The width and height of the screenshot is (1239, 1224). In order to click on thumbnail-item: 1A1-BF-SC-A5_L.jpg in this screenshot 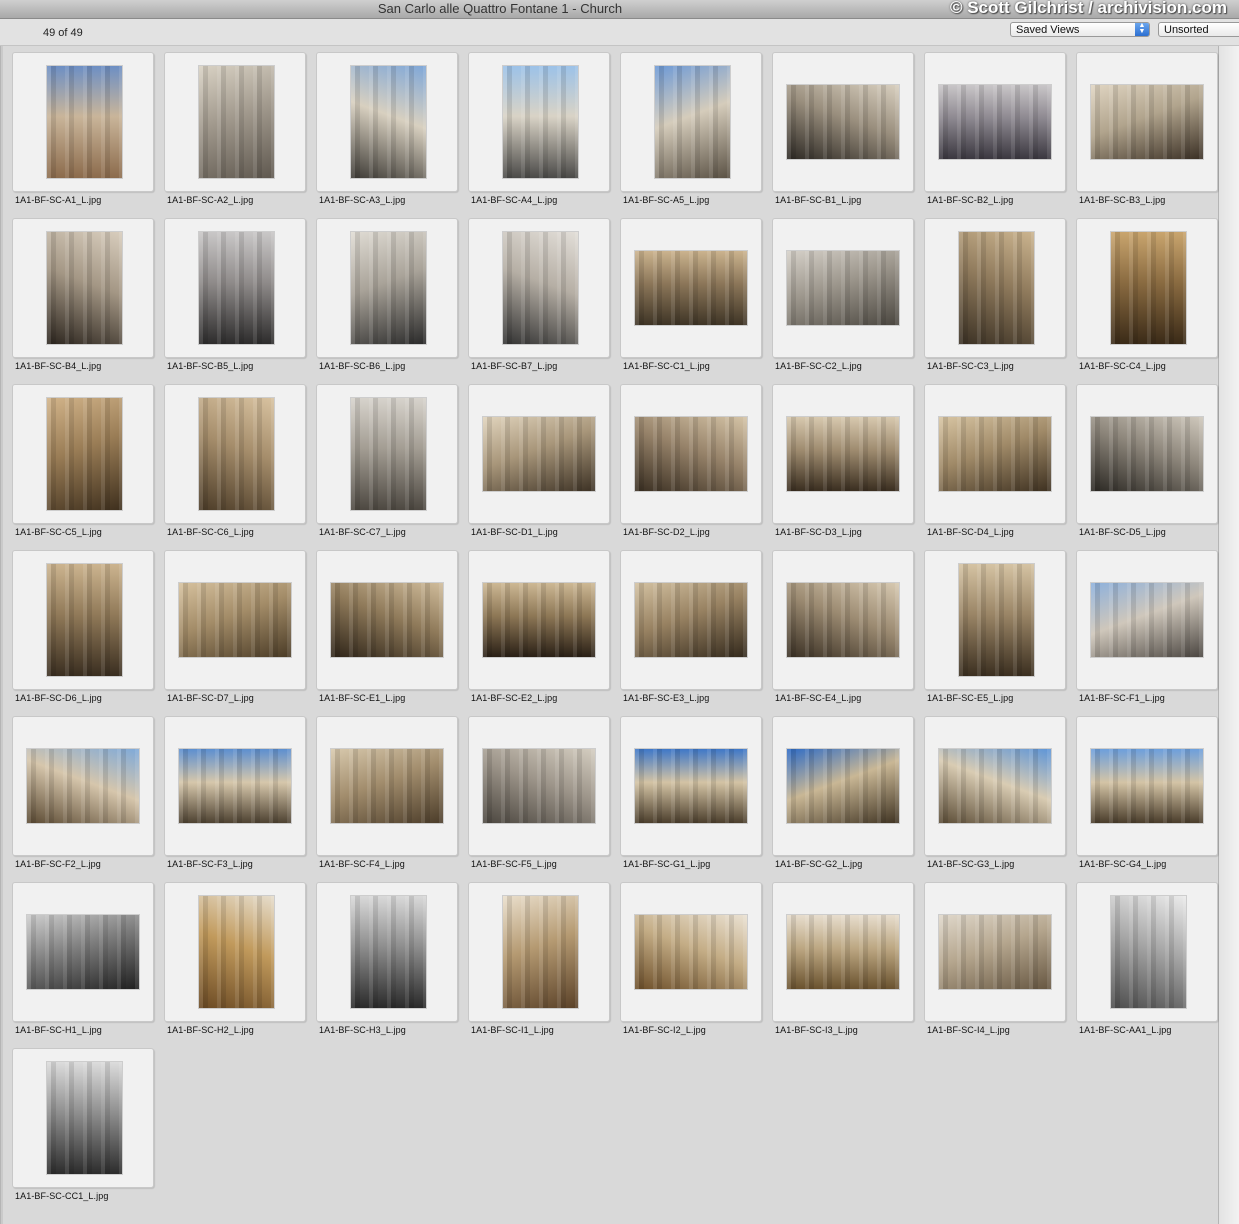, I will do `click(687, 129)`.